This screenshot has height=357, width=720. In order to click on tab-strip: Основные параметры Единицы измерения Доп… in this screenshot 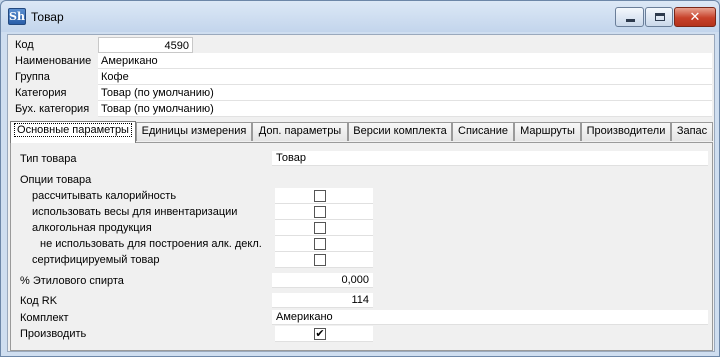, I will do `click(362, 132)`.